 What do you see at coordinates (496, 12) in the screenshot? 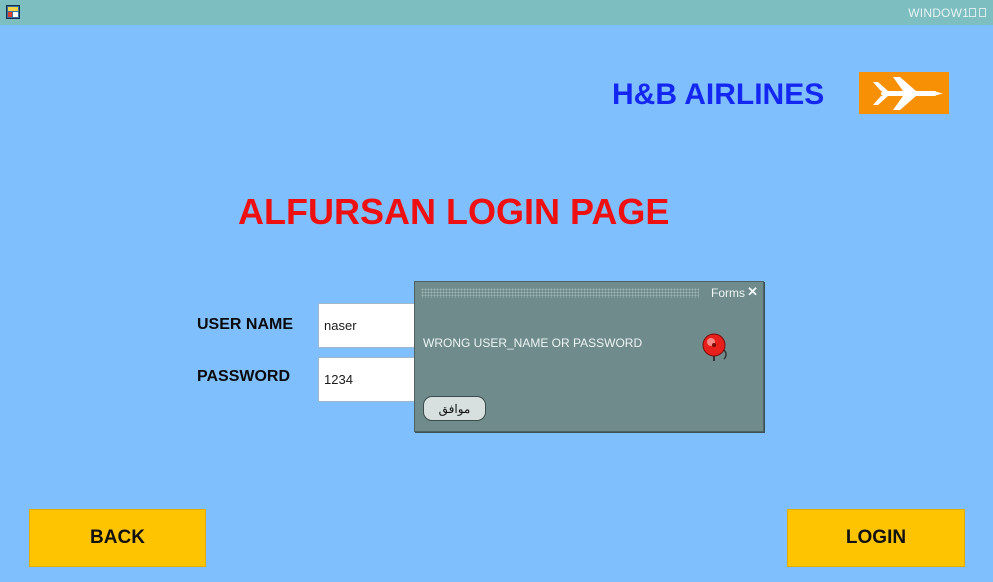
I see `window-titlebar: WINDOW1` at bounding box center [496, 12].